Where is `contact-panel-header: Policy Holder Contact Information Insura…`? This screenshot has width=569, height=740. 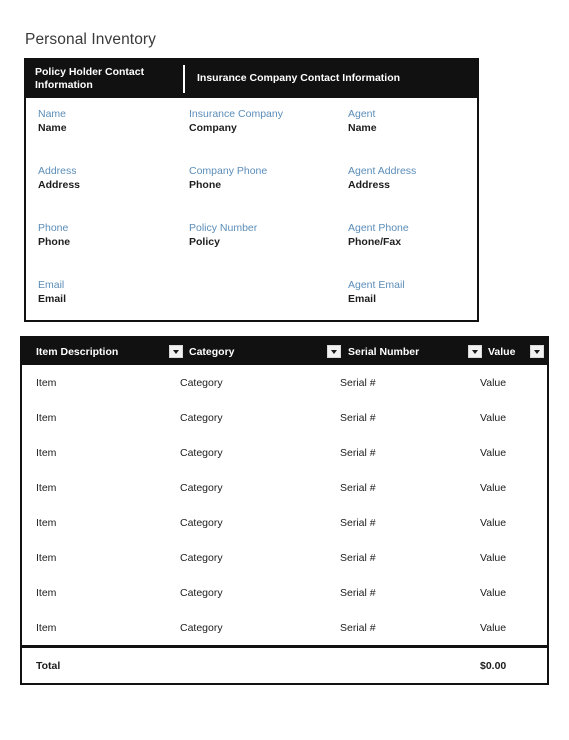
contact-panel-header: Policy Holder Contact Information Insura… is located at coordinates (251, 79).